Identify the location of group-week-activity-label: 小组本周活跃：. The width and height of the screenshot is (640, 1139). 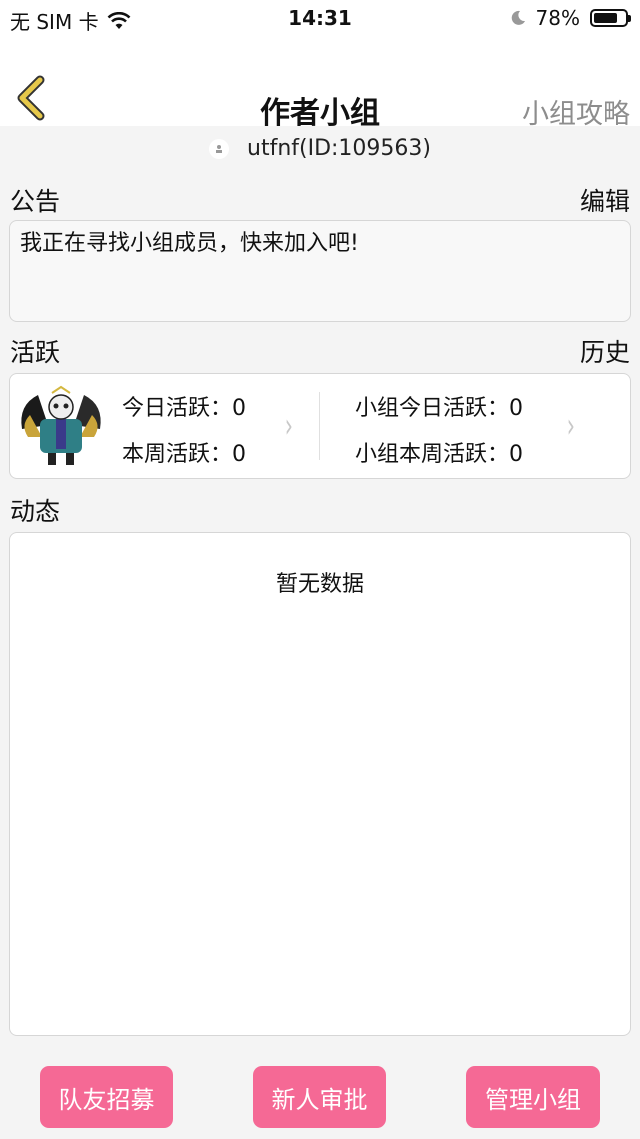
(432, 454).